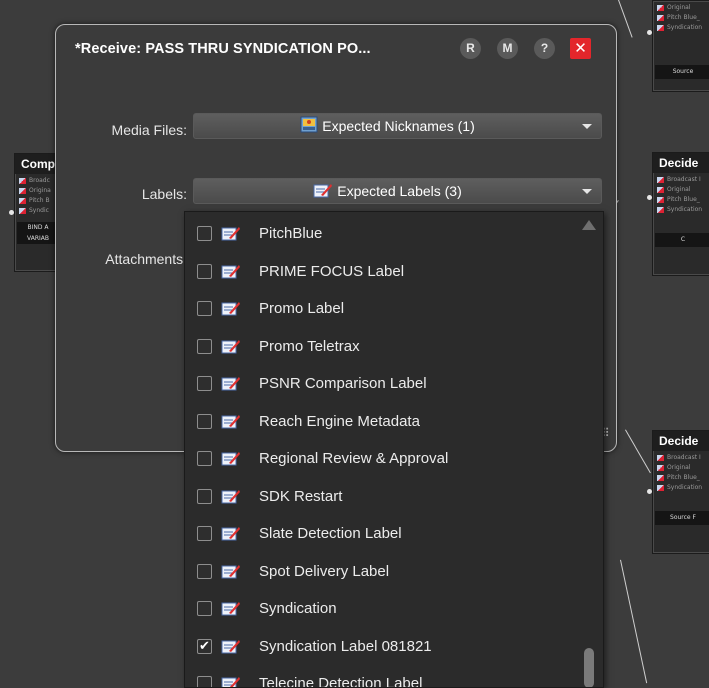 This screenshot has height=688, width=709. I want to click on list-item-label: SDK Restart, so click(301, 496).